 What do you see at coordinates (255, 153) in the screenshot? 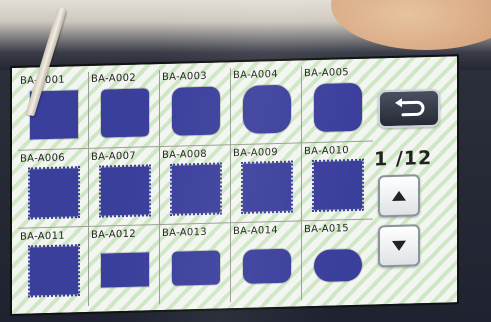
I see `pattern-label: BA-A009` at bounding box center [255, 153].